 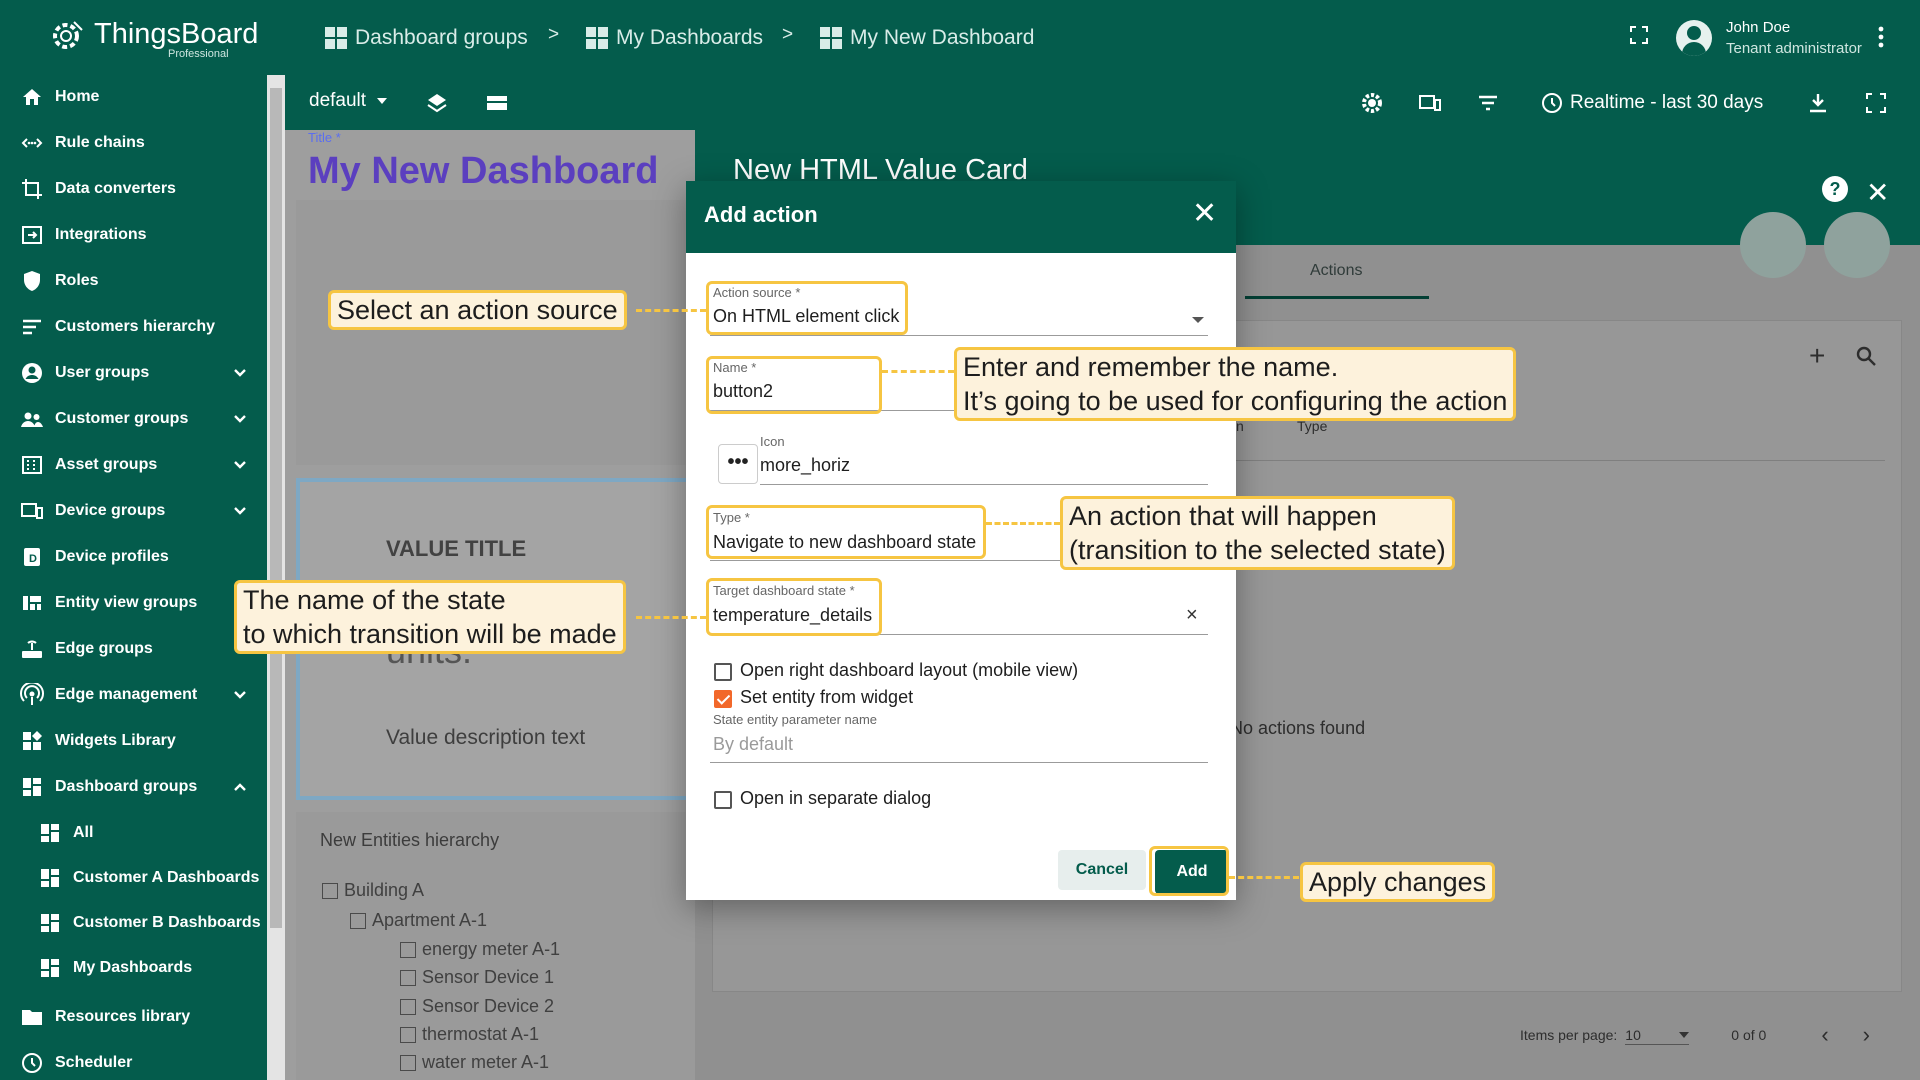 What do you see at coordinates (1552, 103) in the screenshot?
I see `clock-icon` at bounding box center [1552, 103].